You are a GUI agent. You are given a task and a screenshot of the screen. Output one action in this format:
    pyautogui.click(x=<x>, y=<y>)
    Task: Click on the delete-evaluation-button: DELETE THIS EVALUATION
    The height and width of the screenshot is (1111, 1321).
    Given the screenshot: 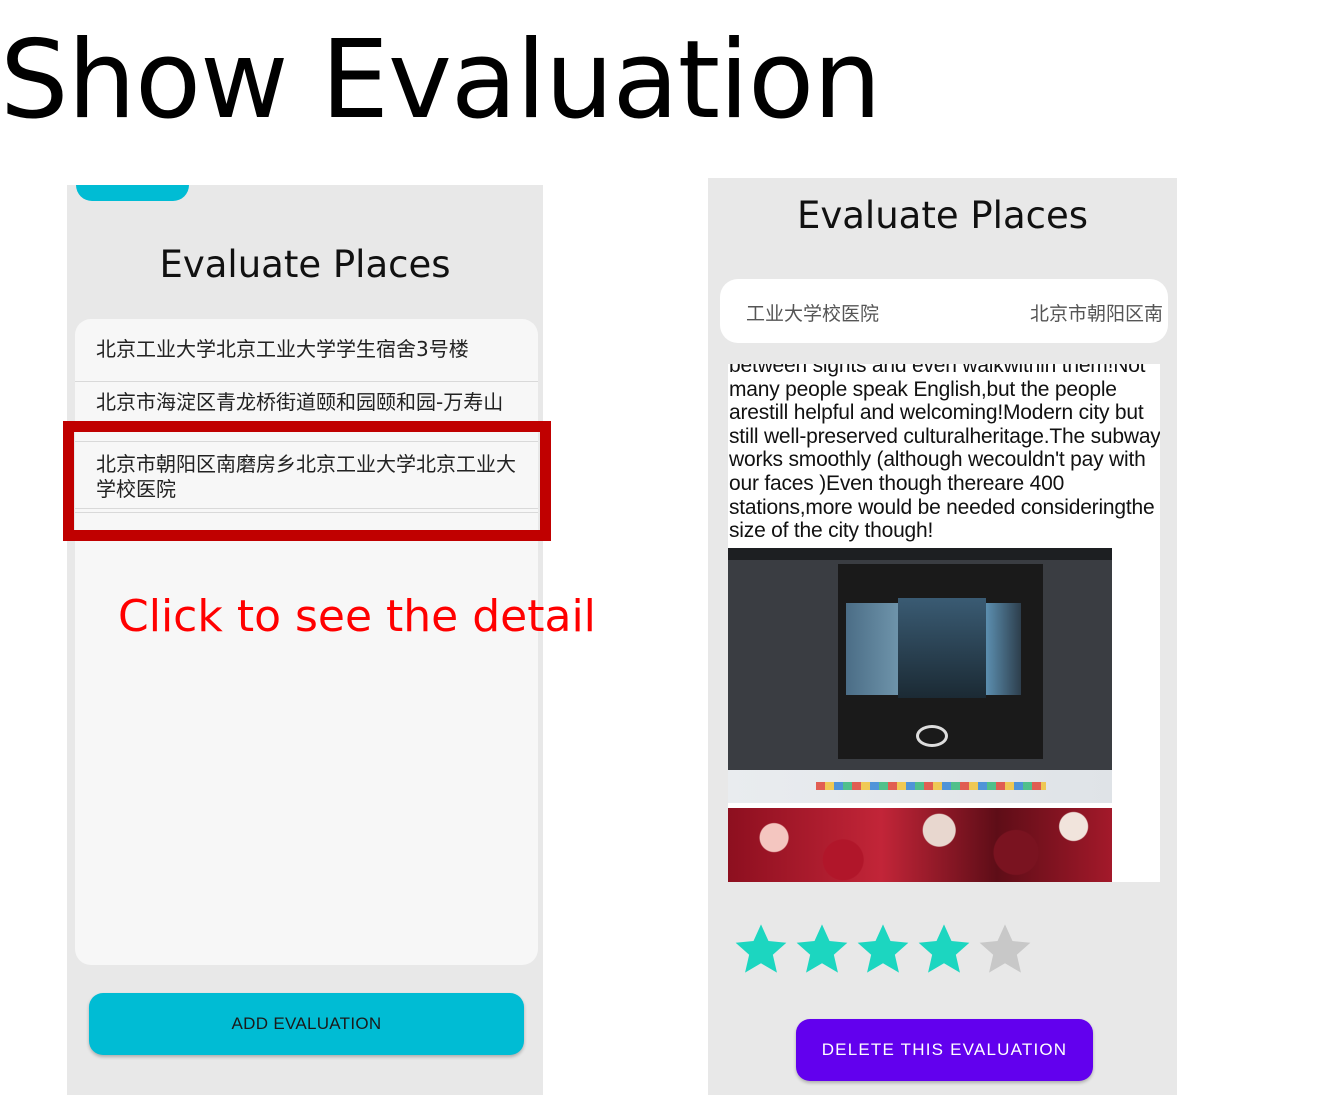 What is the action you would take?
    pyautogui.click(x=944, y=1050)
    